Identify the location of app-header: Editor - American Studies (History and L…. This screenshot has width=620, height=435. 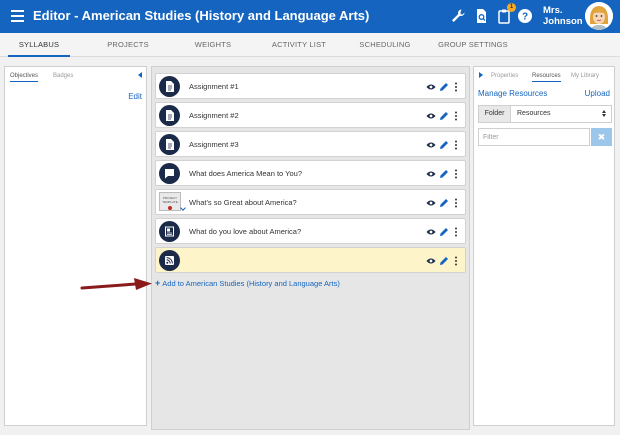
(310, 16).